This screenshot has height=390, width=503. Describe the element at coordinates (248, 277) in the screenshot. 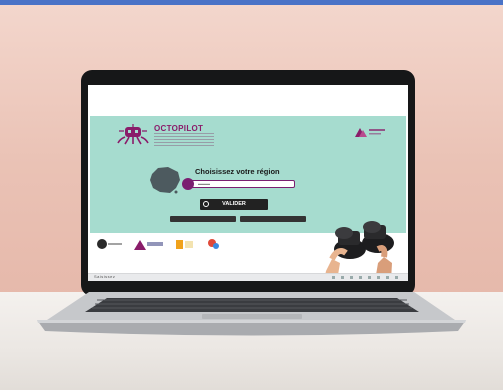

I see `taskbar: Saisissez` at that location.